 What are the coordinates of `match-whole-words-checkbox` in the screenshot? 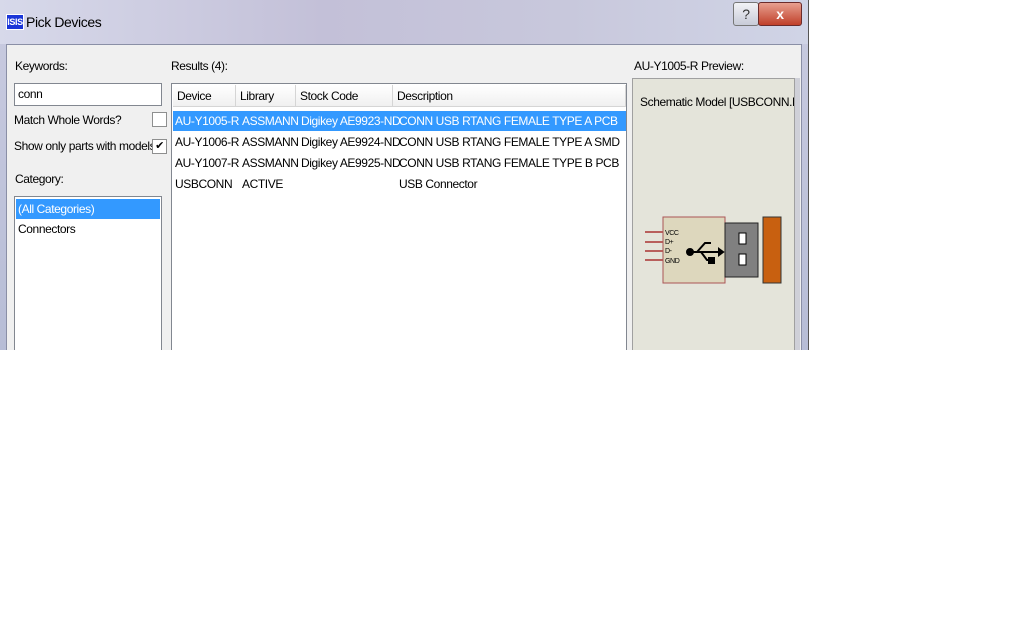 It's located at (159, 119).